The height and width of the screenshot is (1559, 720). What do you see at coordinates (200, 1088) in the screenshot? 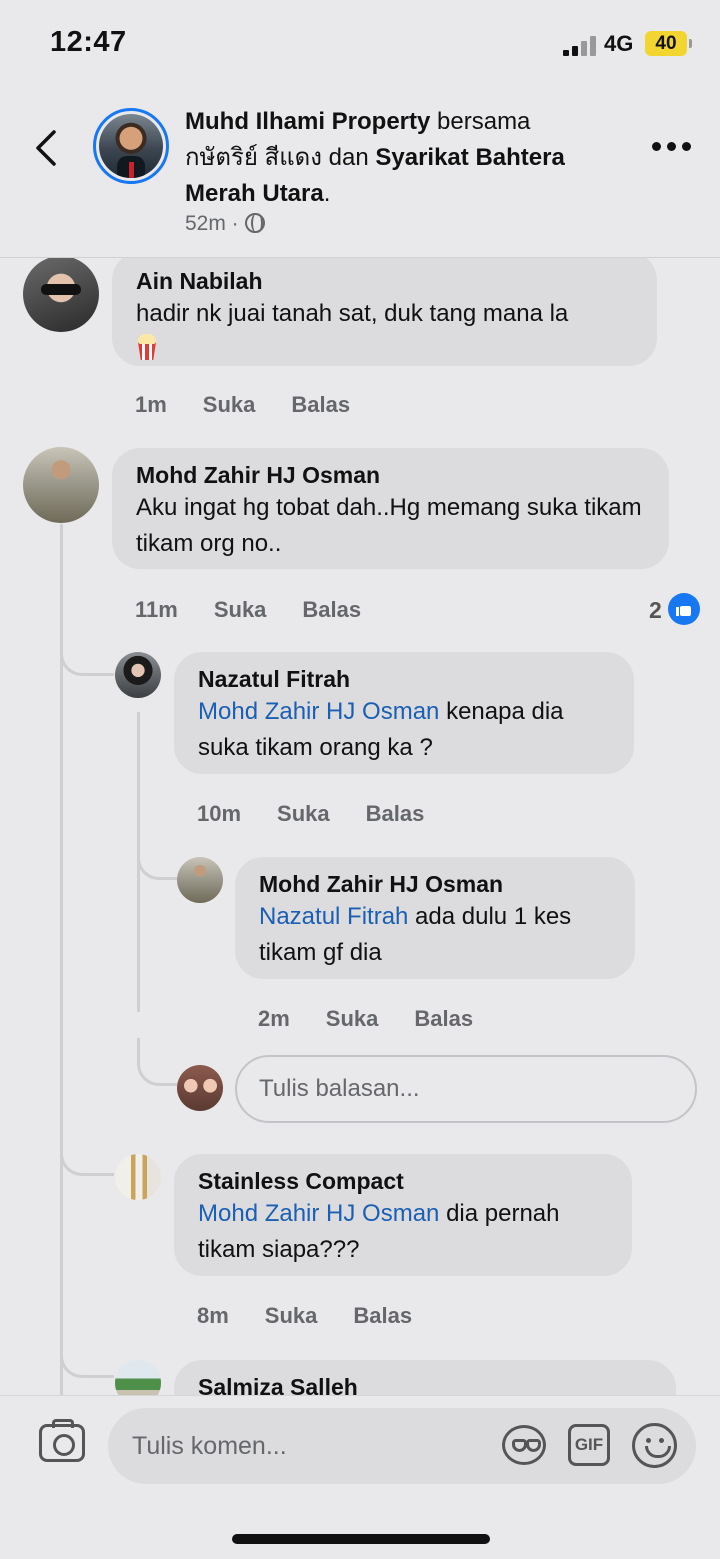
I see `user-avatar` at bounding box center [200, 1088].